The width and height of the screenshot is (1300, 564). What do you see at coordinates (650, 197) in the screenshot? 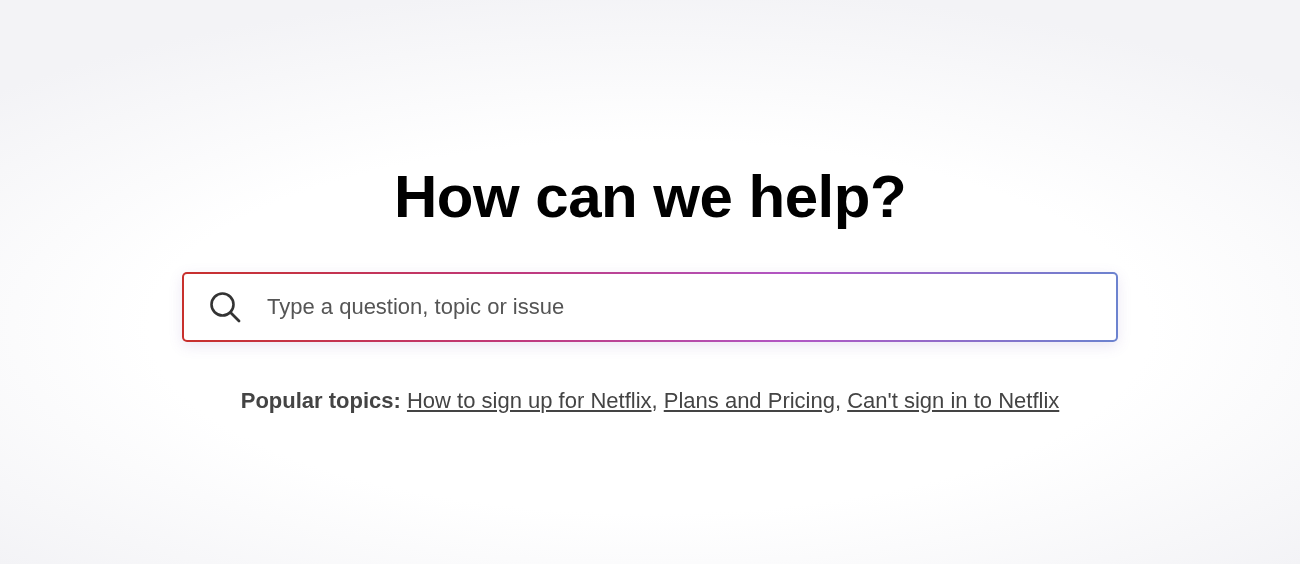
I see `page-heading: How can we help?` at bounding box center [650, 197].